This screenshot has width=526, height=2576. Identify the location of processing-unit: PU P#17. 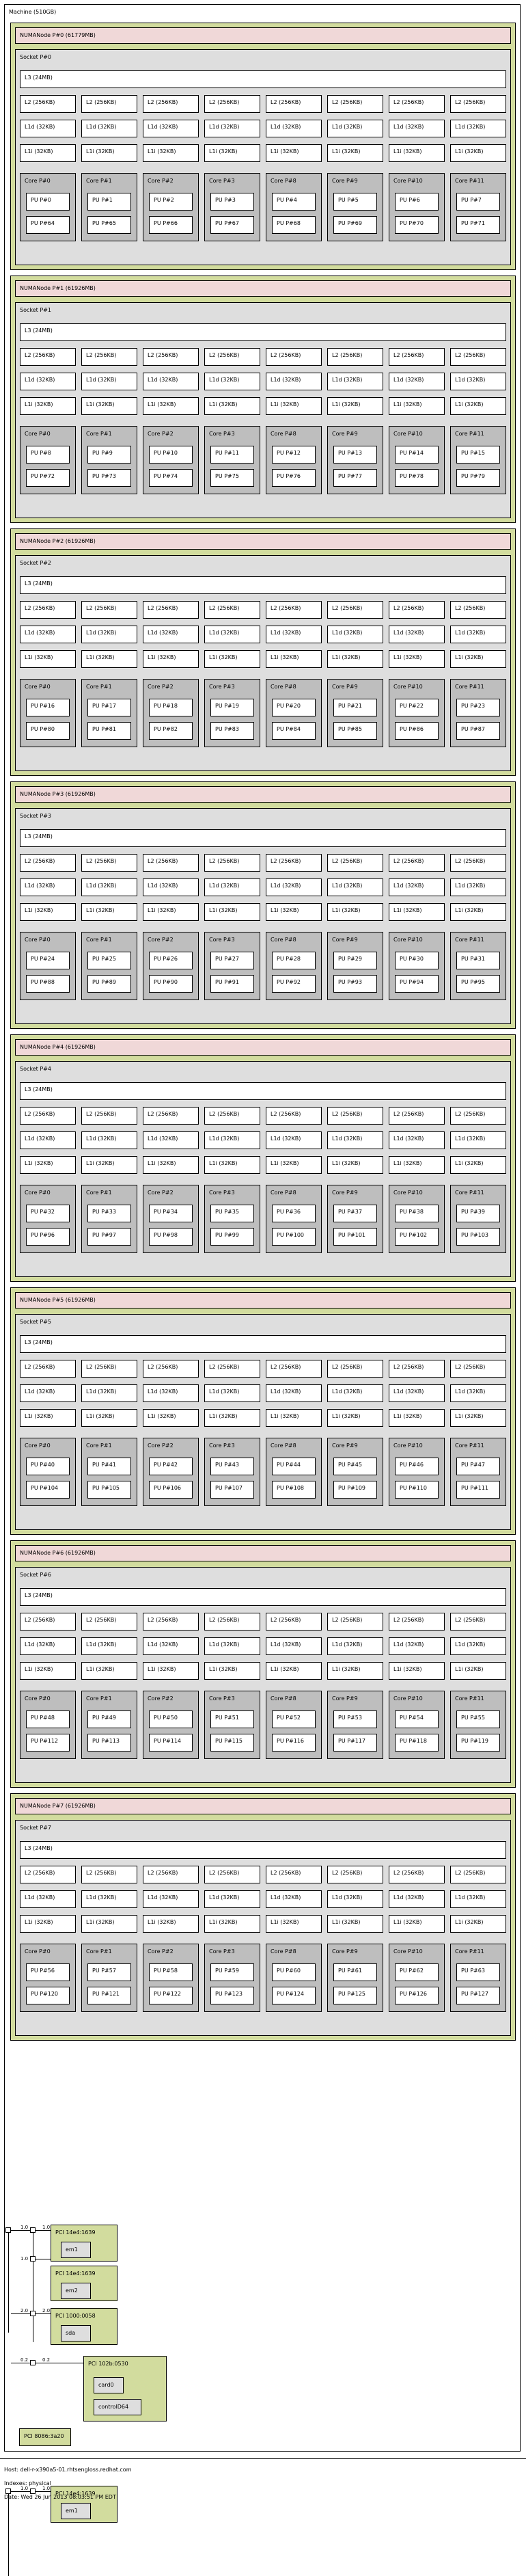
(109, 707).